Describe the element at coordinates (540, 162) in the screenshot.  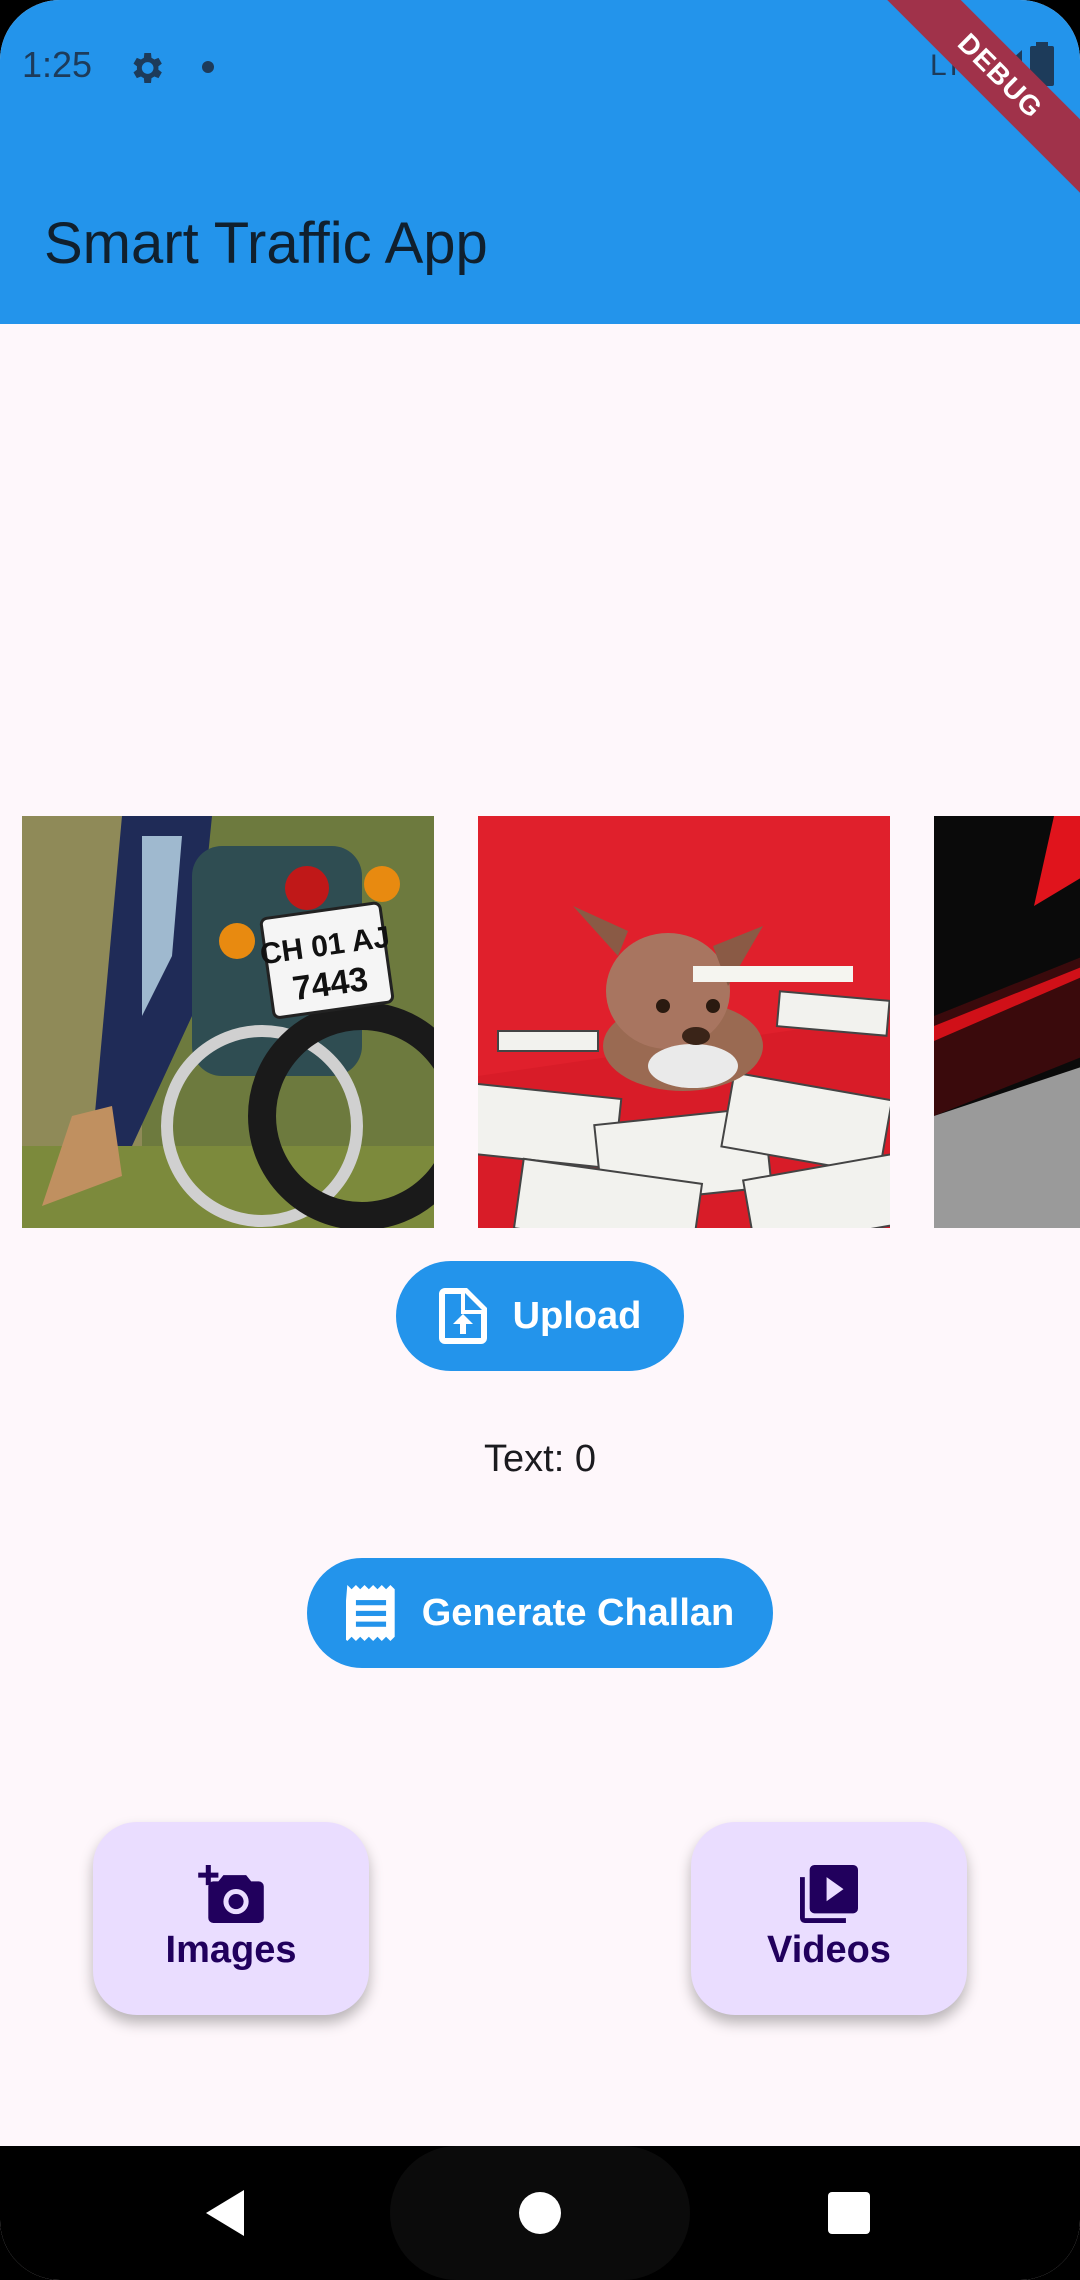
I see `app-bar: 1:25 LTE DEBUG Smart Traffic App` at that location.